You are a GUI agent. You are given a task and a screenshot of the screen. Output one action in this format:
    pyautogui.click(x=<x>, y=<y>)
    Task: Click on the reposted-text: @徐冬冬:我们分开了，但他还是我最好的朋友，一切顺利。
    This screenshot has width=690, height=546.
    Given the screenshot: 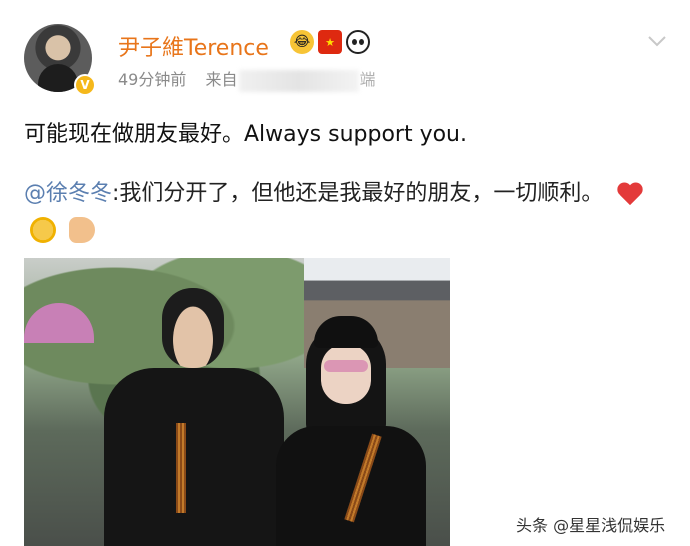 What is the action you would take?
    pyautogui.click(x=344, y=212)
    